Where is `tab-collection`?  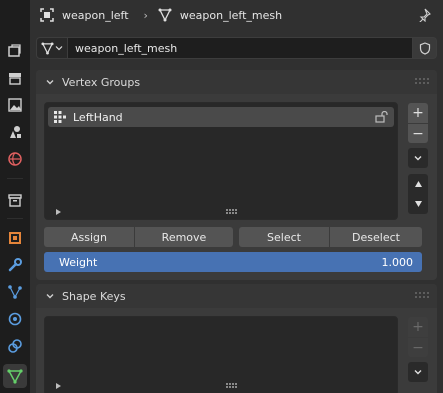
tab-collection is located at coordinates (15, 200).